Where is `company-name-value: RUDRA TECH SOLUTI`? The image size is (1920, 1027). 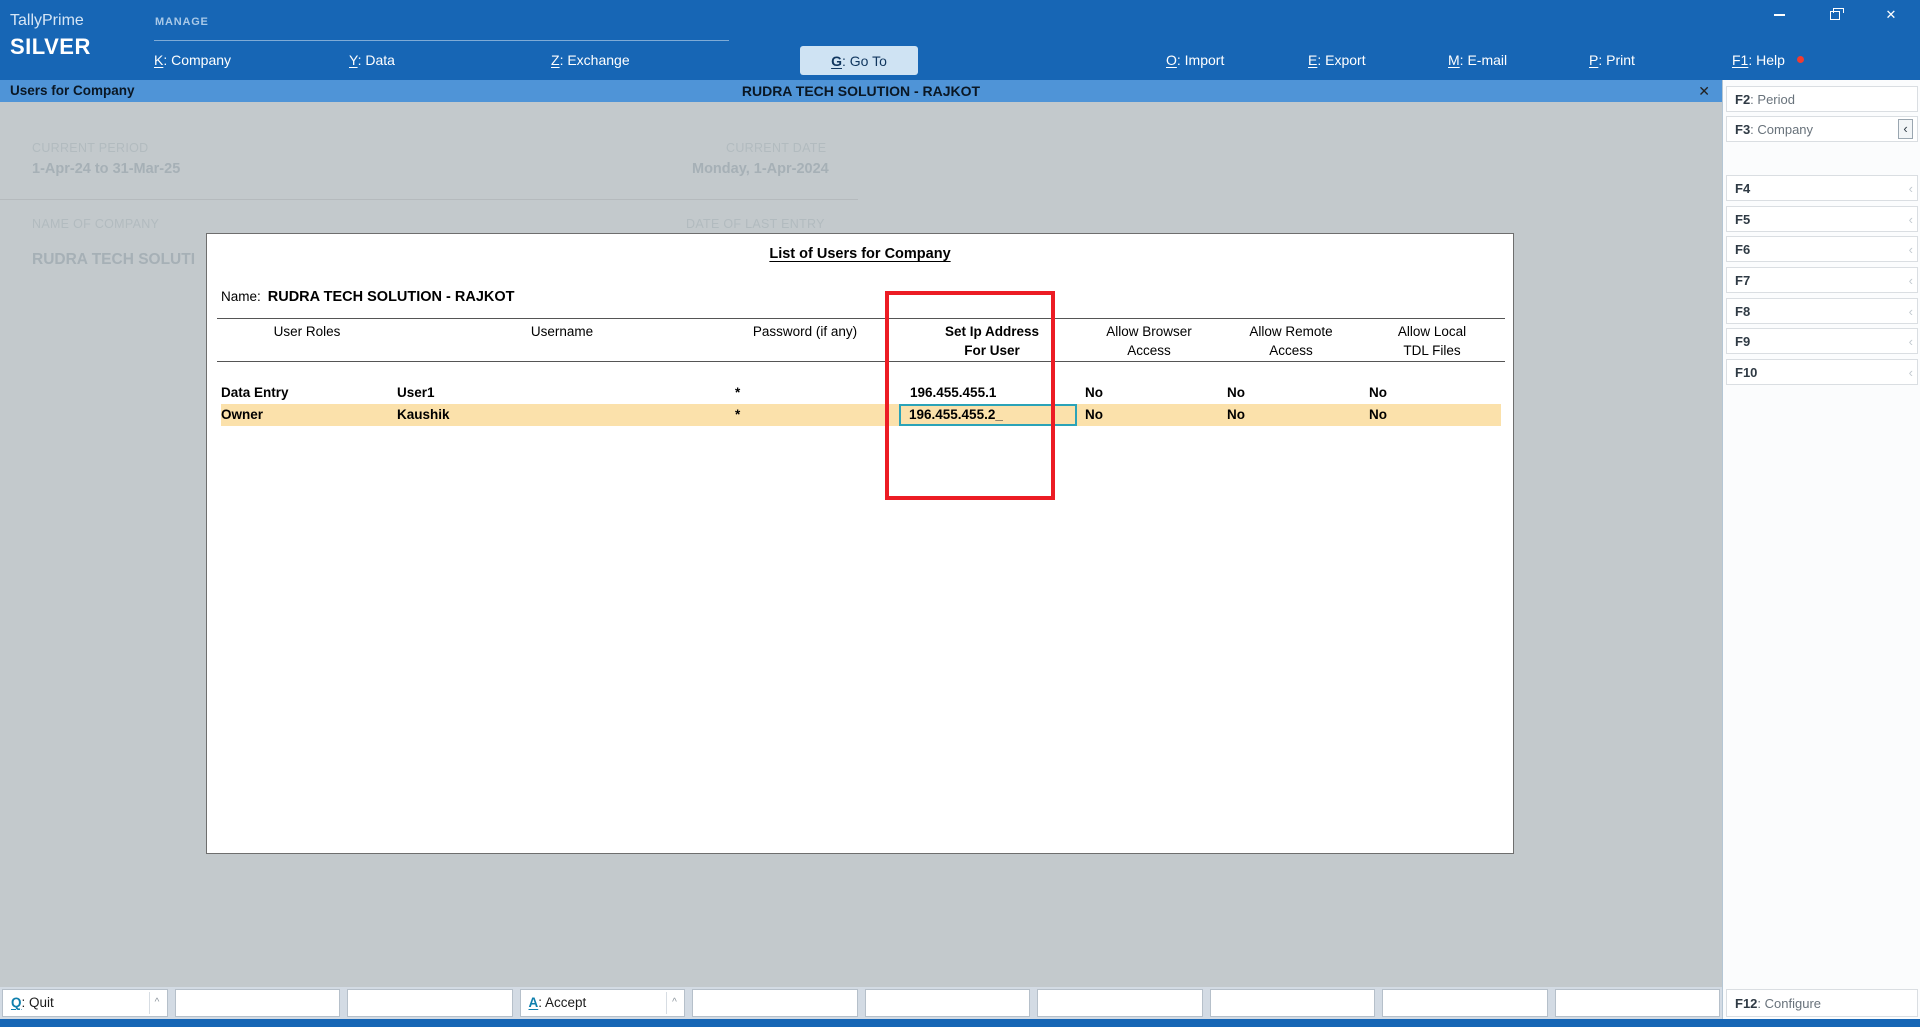
company-name-value: RUDRA TECH SOLUTI is located at coordinates (114, 259).